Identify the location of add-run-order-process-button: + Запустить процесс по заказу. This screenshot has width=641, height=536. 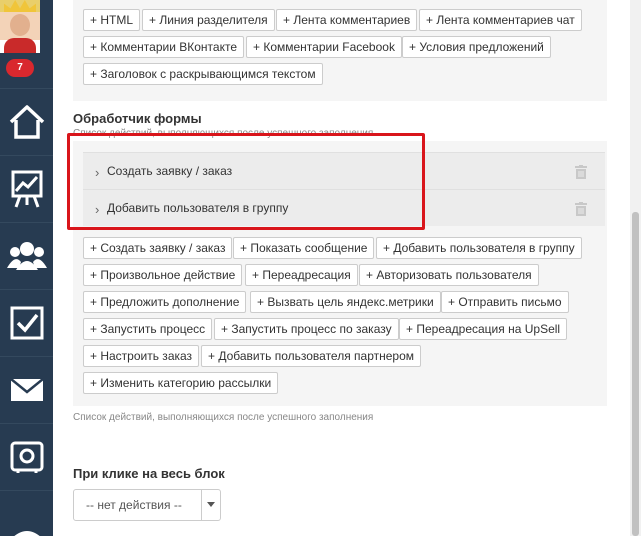
(306, 329).